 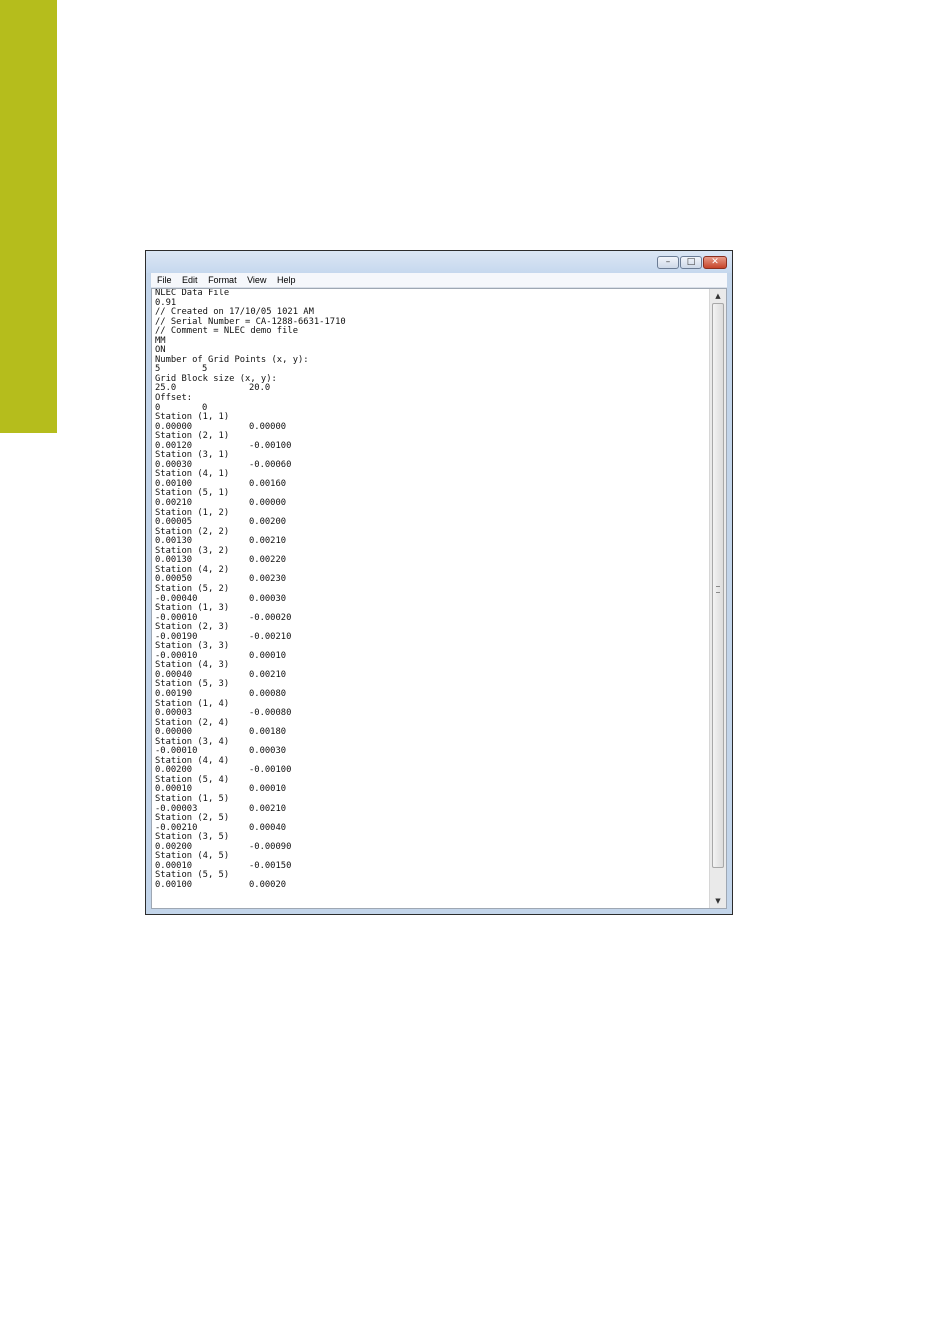 What do you see at coordinates (192, 588) in the screenshot?
I see `station-label: Station (5, 2)` at bounding box center [192, 588].